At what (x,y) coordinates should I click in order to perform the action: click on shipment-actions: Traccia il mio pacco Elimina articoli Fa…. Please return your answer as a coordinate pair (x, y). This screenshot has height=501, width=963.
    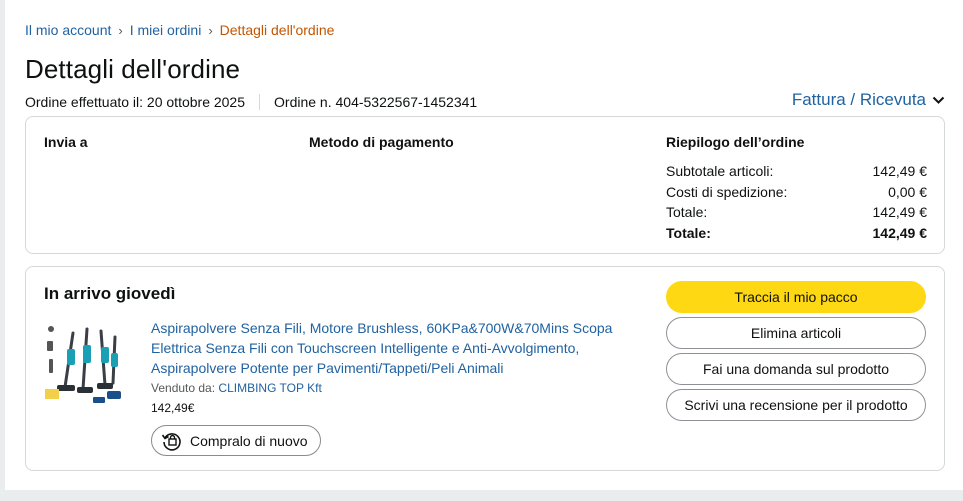
    Looking at the image, I should click on (796, 353).